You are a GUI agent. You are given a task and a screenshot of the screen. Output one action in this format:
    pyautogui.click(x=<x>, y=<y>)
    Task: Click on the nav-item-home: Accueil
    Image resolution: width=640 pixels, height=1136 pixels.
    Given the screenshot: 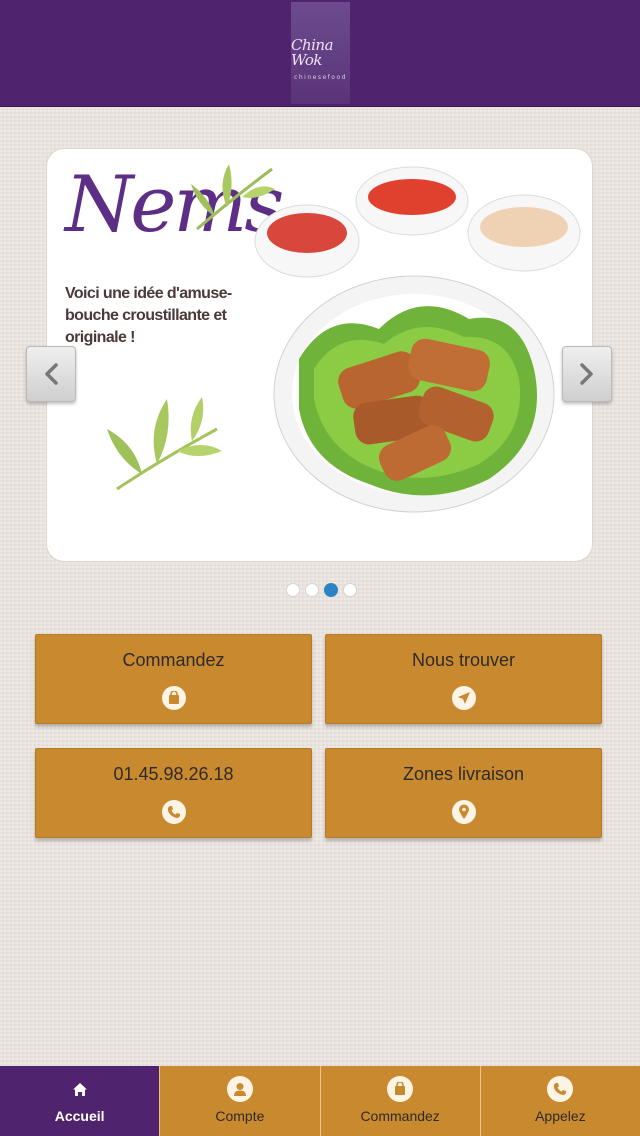 What is the action you would take?
    pyautogui.click(x=80, y=1101)
    